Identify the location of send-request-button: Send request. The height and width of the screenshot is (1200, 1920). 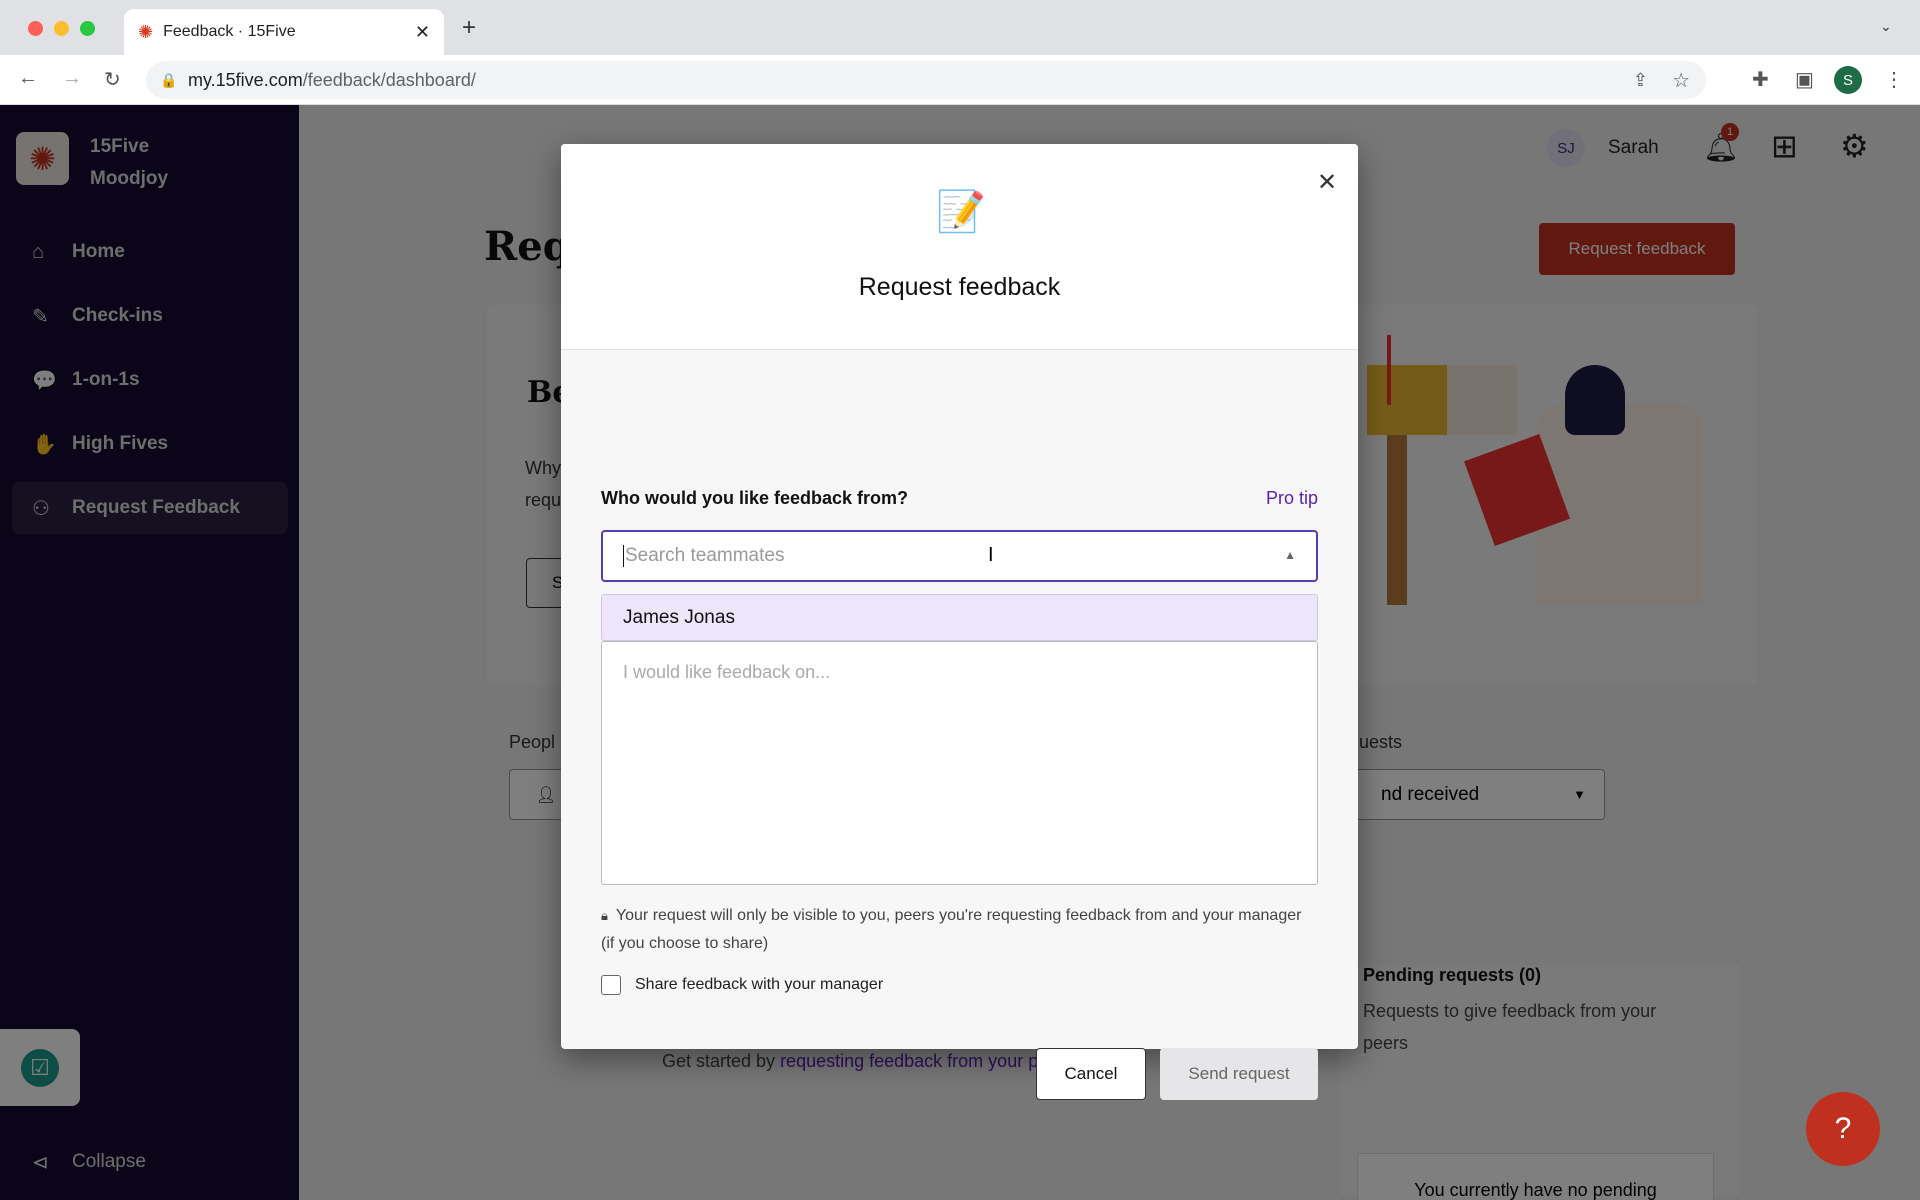
(1239, 1074).